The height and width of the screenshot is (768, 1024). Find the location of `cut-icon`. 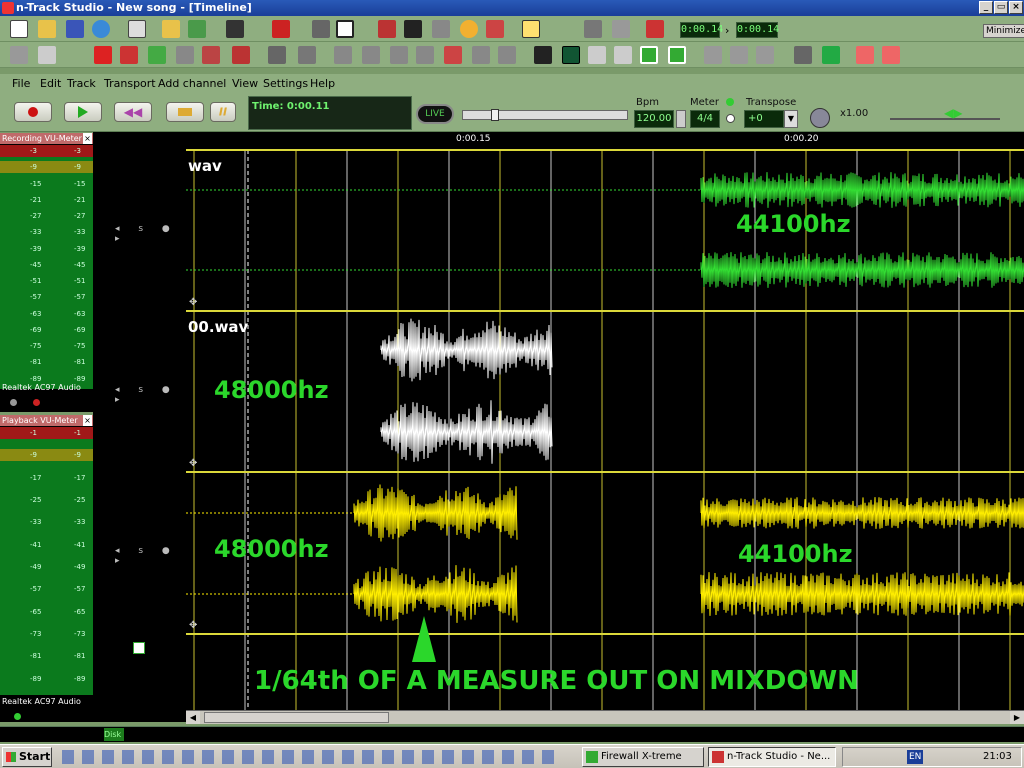

cut-icon is located at coordinates (19, 55).